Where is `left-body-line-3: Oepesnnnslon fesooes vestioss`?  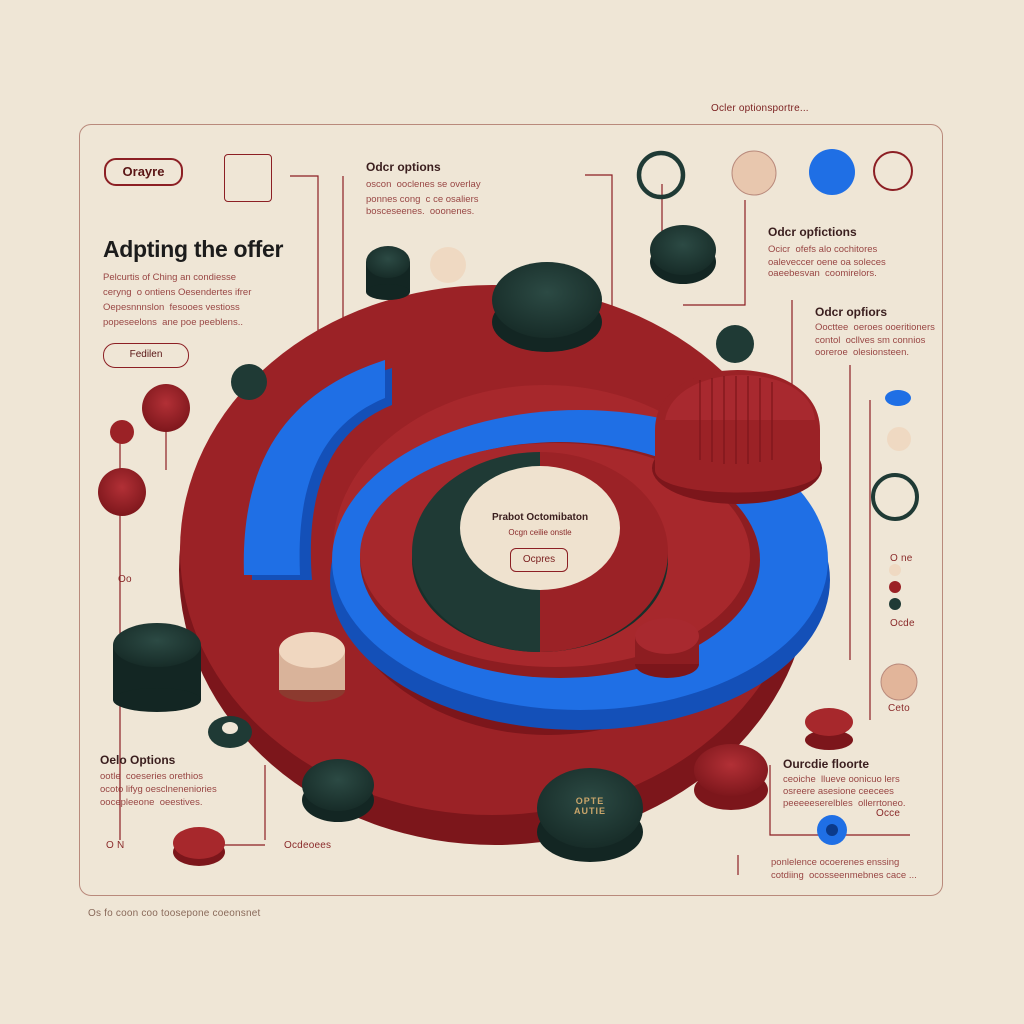 left-body-line-3: Oepesnnnslon fesooes vestioss is located at coordinates (171, 307).